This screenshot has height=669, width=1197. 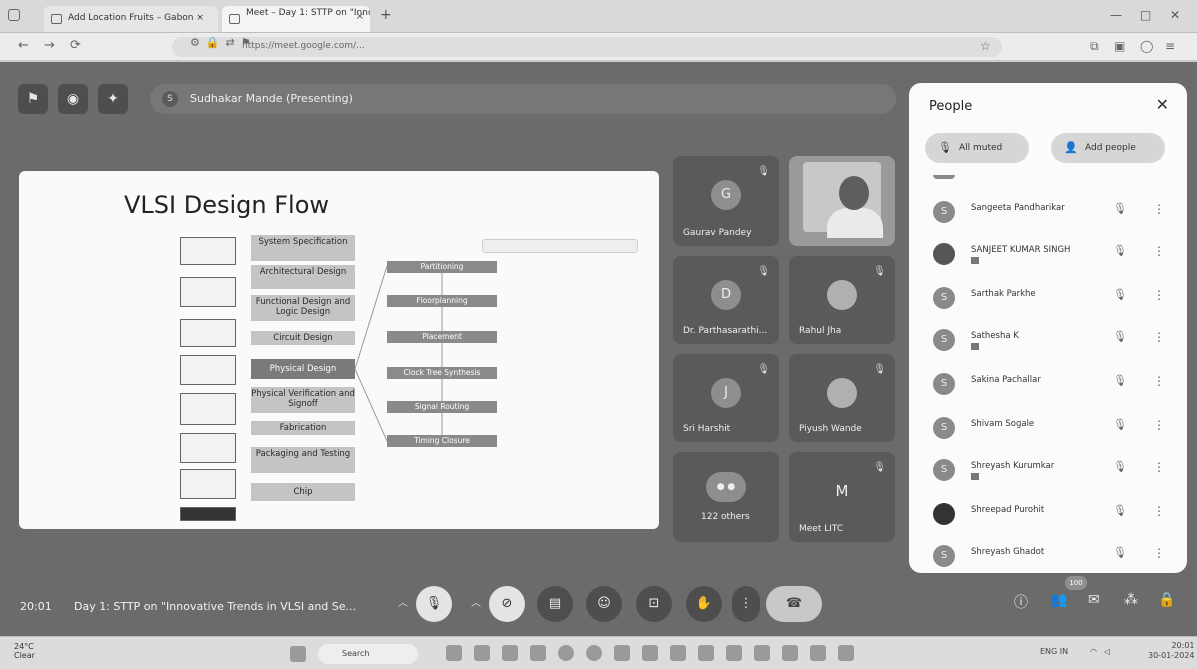 What do you see at coordinates (560, 246) in the screenshot?
I see `slide-toolbar` at bounding box center [560, 246].